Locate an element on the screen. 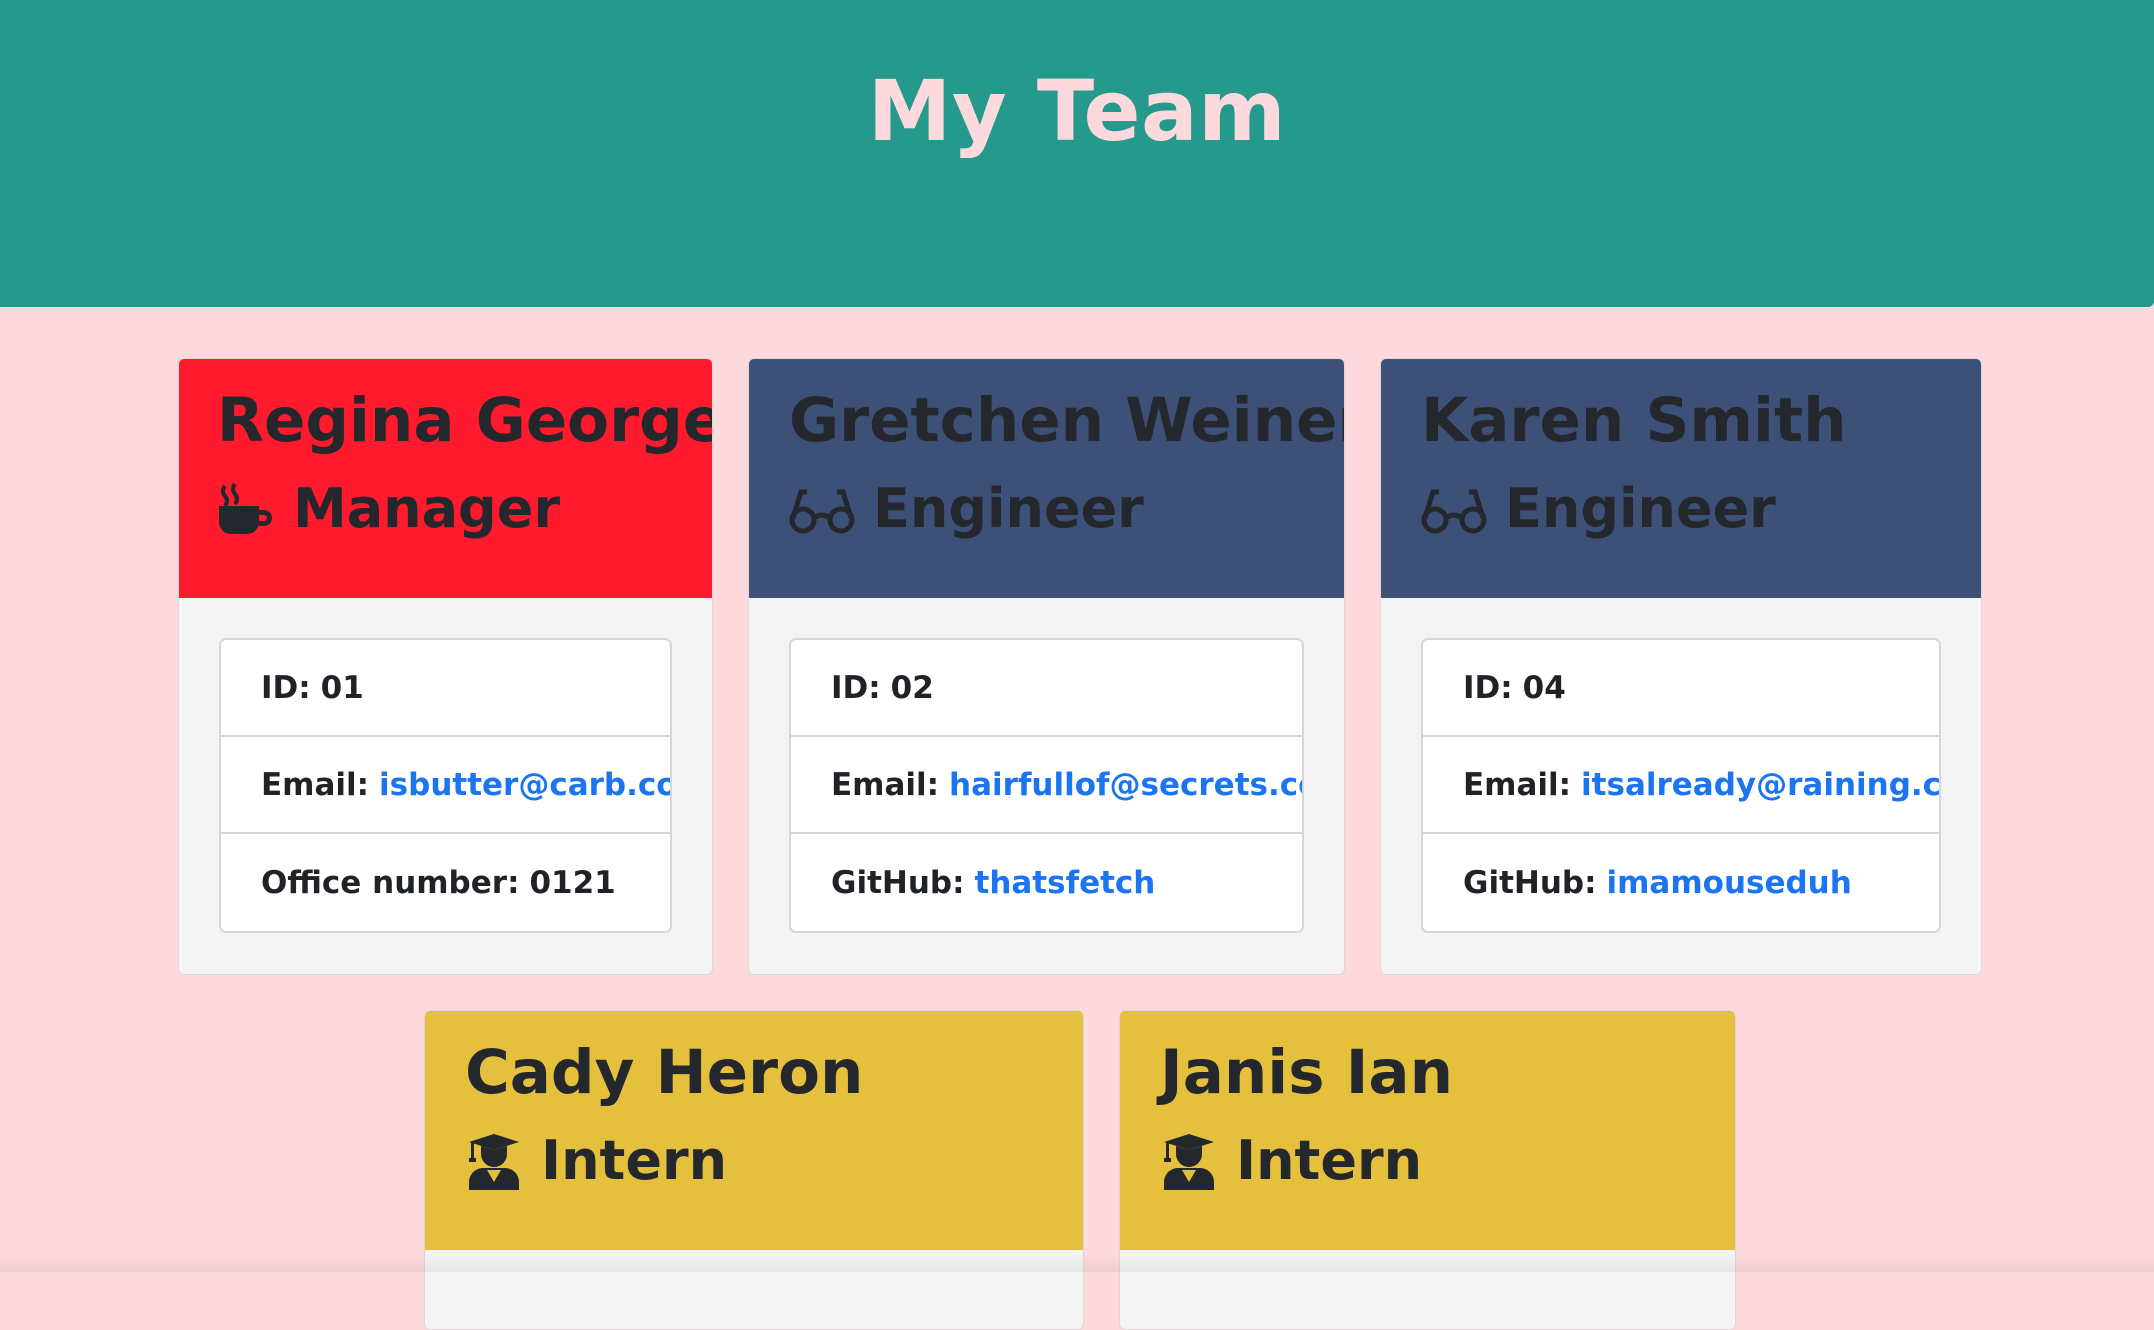  github-item: GitHub: thatsfetch is located at coordinates (1046, 882).